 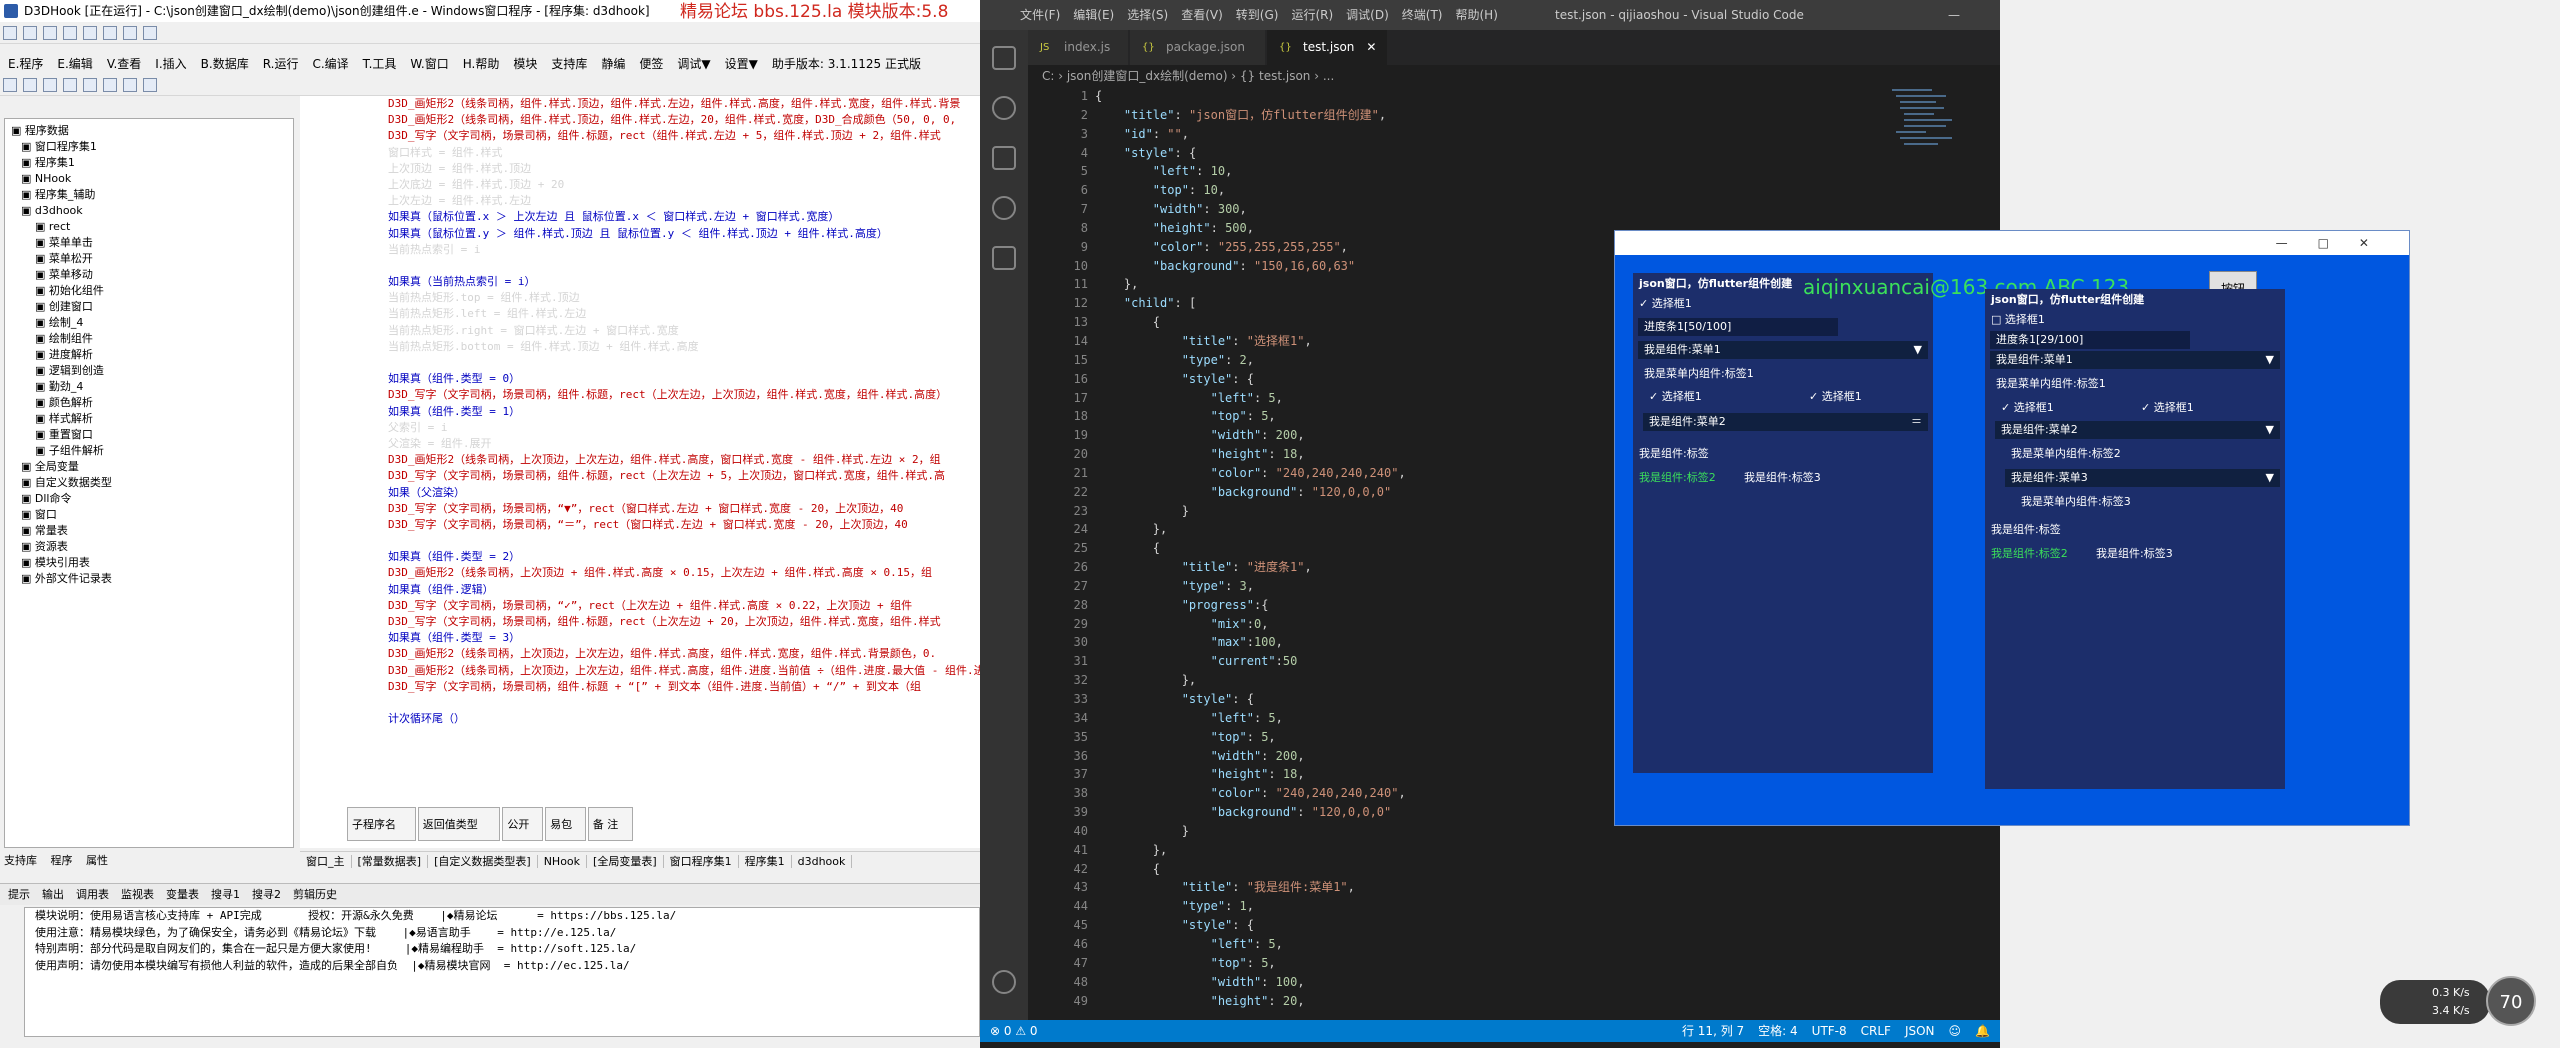 I want to click on paste-icon, so click(x=110, y=33).